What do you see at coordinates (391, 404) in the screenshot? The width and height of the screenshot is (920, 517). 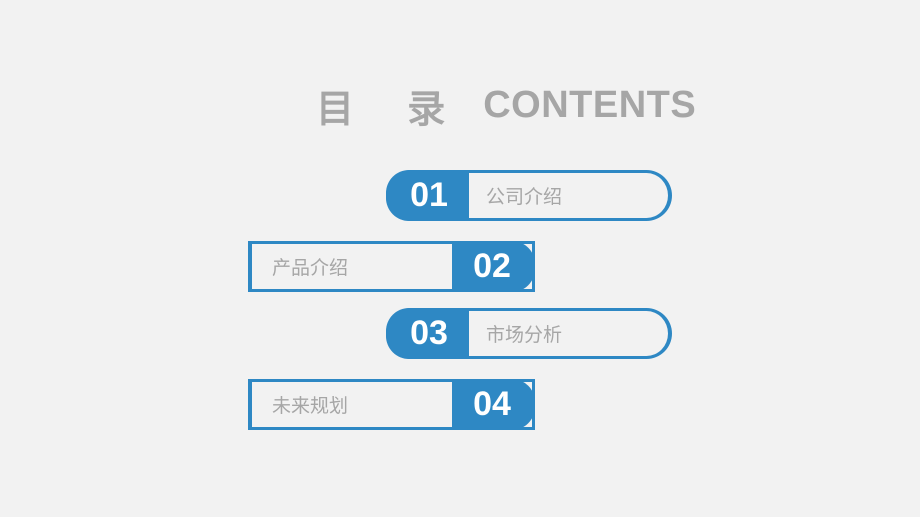 I see `contents-item-04: 未来规划 04` at bounding box center [391, 404].